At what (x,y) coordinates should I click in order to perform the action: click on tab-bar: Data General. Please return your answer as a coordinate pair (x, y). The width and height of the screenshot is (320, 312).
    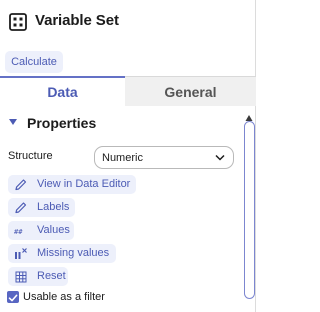
    Looking at the image, I should click on (128, 91).